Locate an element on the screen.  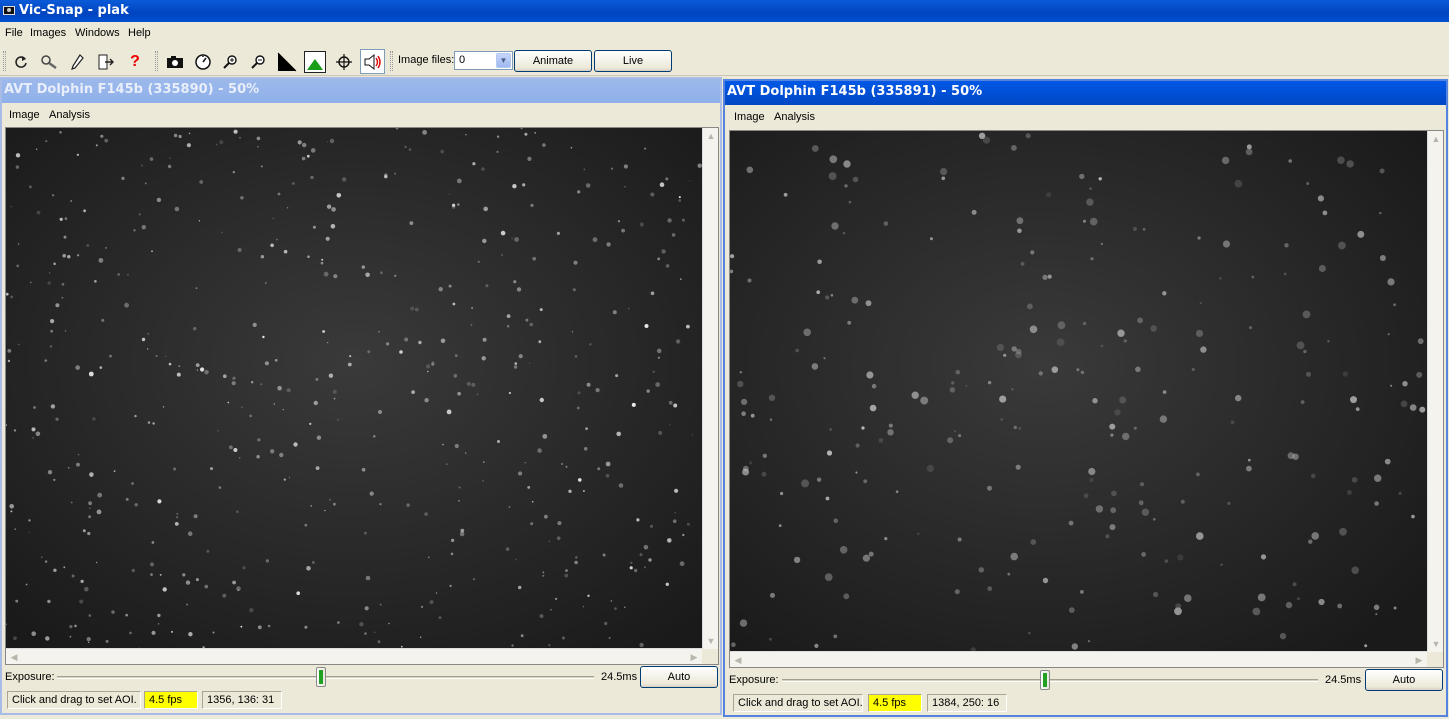
timer-icon is located at coordinates (203, 62).